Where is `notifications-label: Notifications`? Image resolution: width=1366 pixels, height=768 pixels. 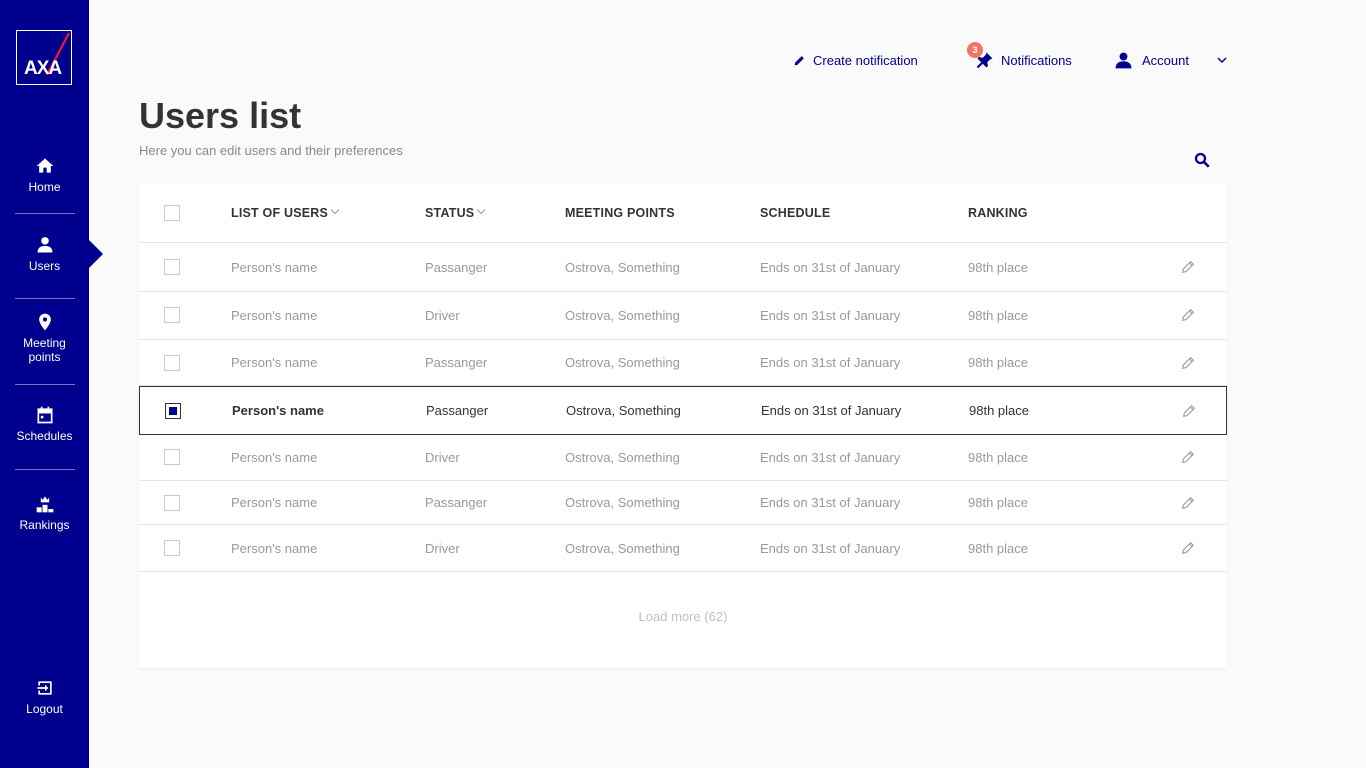 notifications-label: Notifications is located at coordinates (1036, 60).